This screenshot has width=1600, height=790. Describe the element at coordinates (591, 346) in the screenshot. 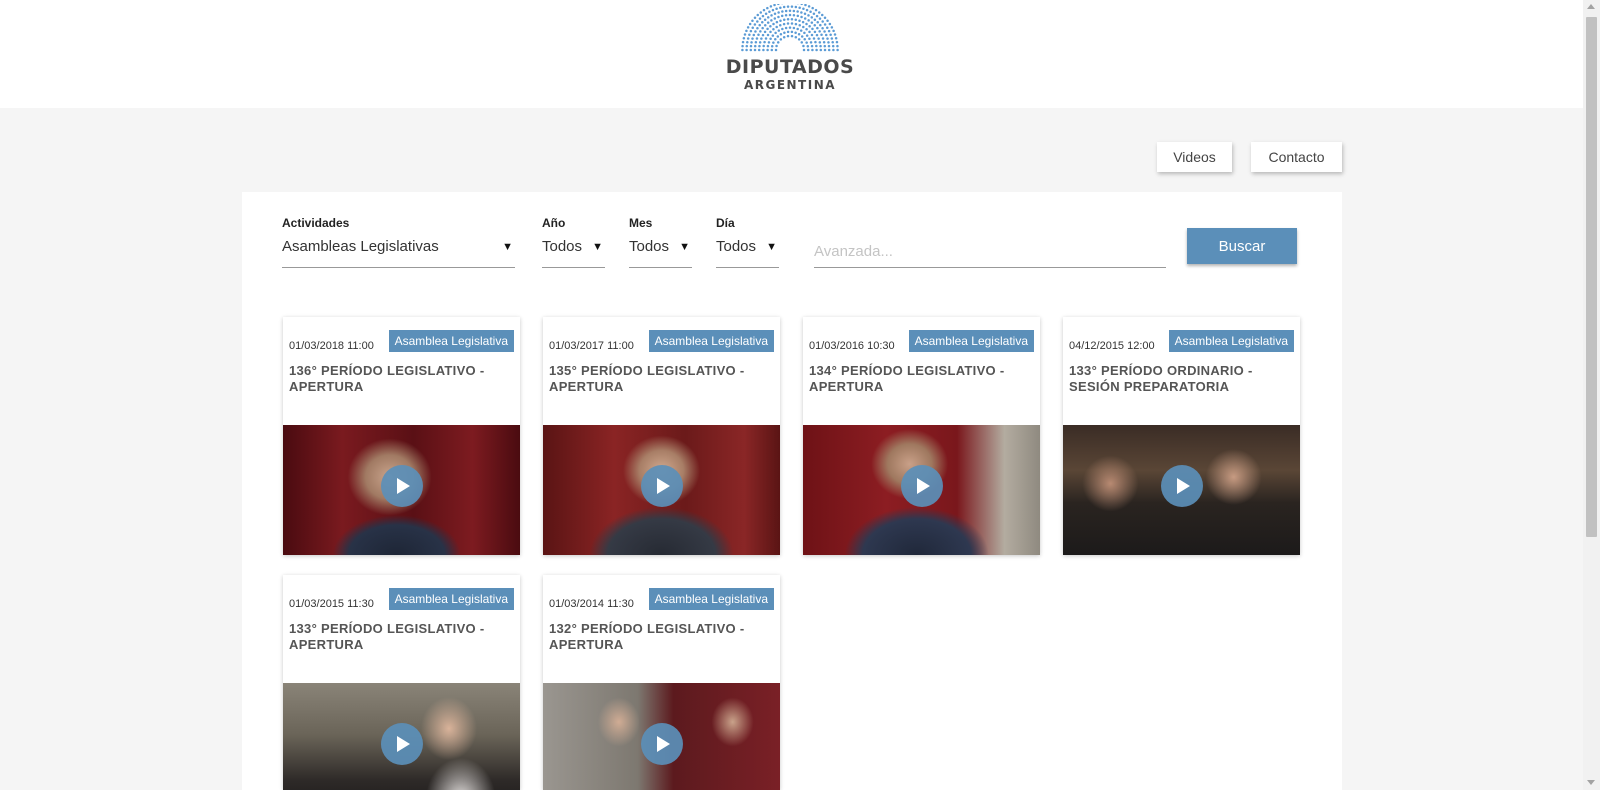

I see `card-date: 01/03/2017 11:00` at that location.